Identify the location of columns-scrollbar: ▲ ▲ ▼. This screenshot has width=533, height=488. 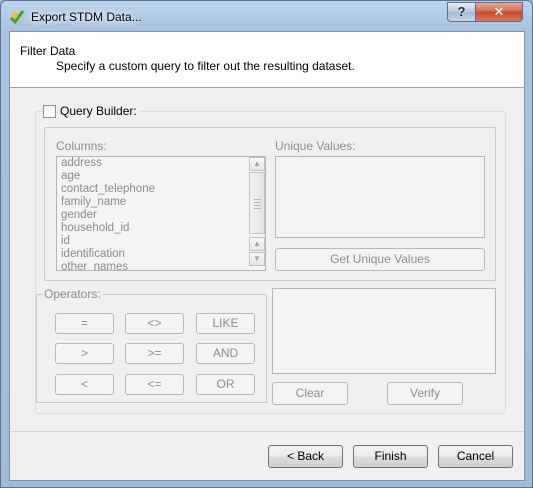
(256, 213).